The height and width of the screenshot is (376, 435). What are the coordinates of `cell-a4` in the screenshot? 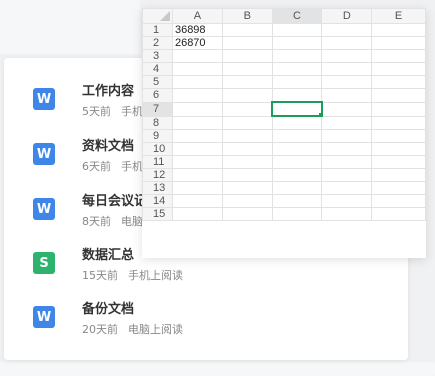 It's located at (197, 69).